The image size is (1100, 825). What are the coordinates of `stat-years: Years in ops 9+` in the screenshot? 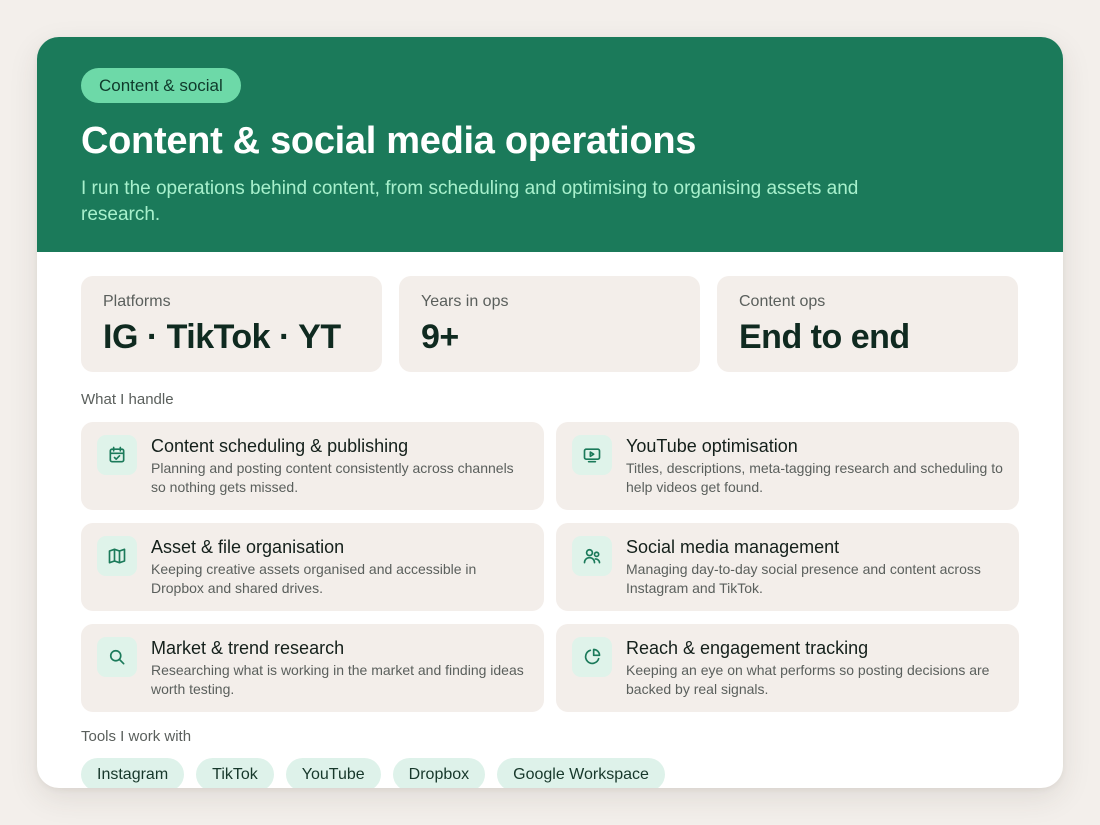 It's located at (549, 324).